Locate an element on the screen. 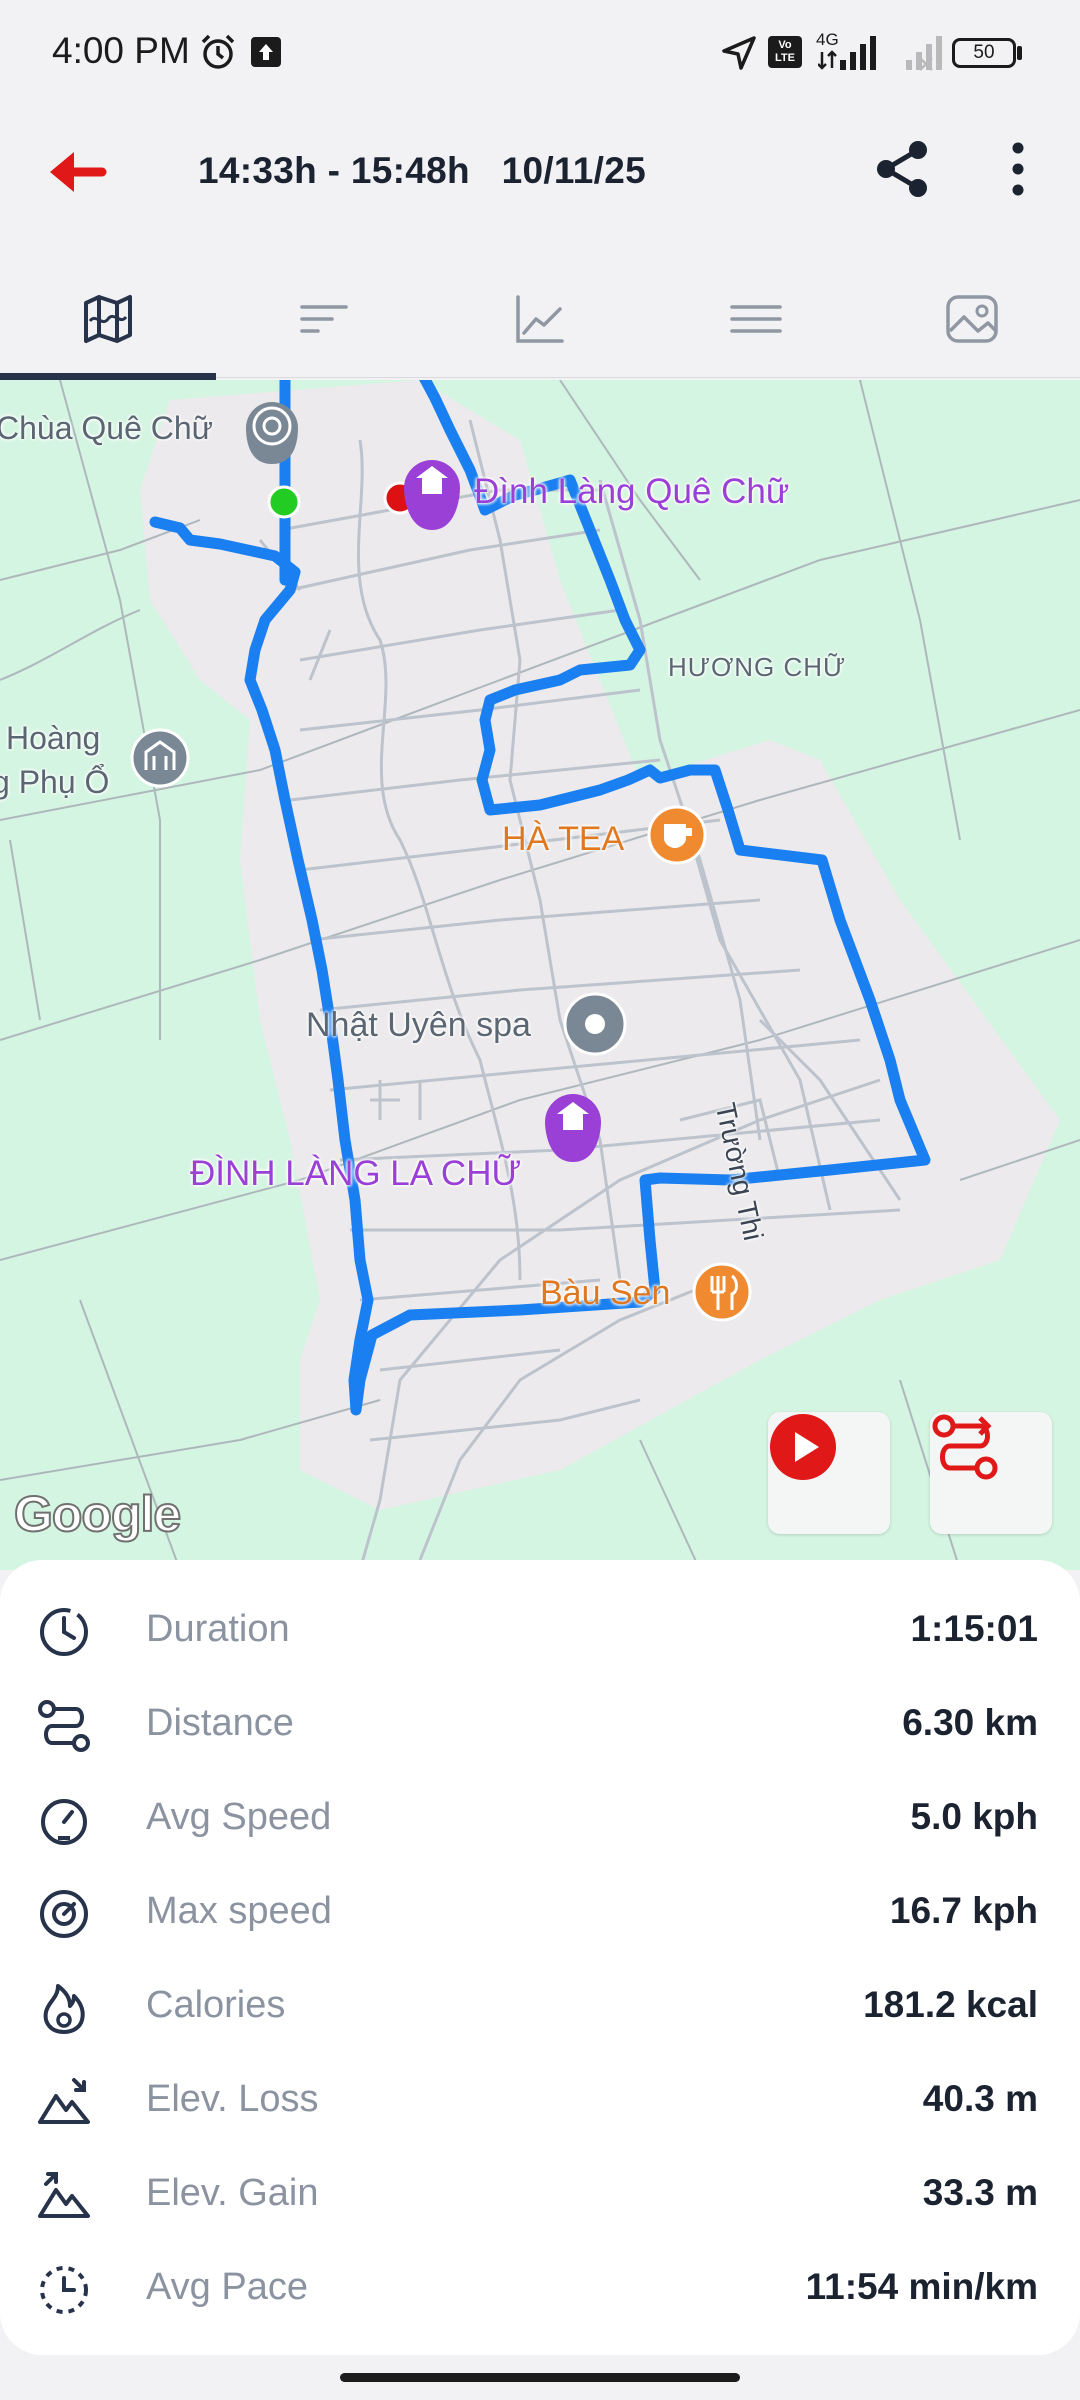  stat-row-distance: Distance 6.30 km is located at coordinates (540, 1723).